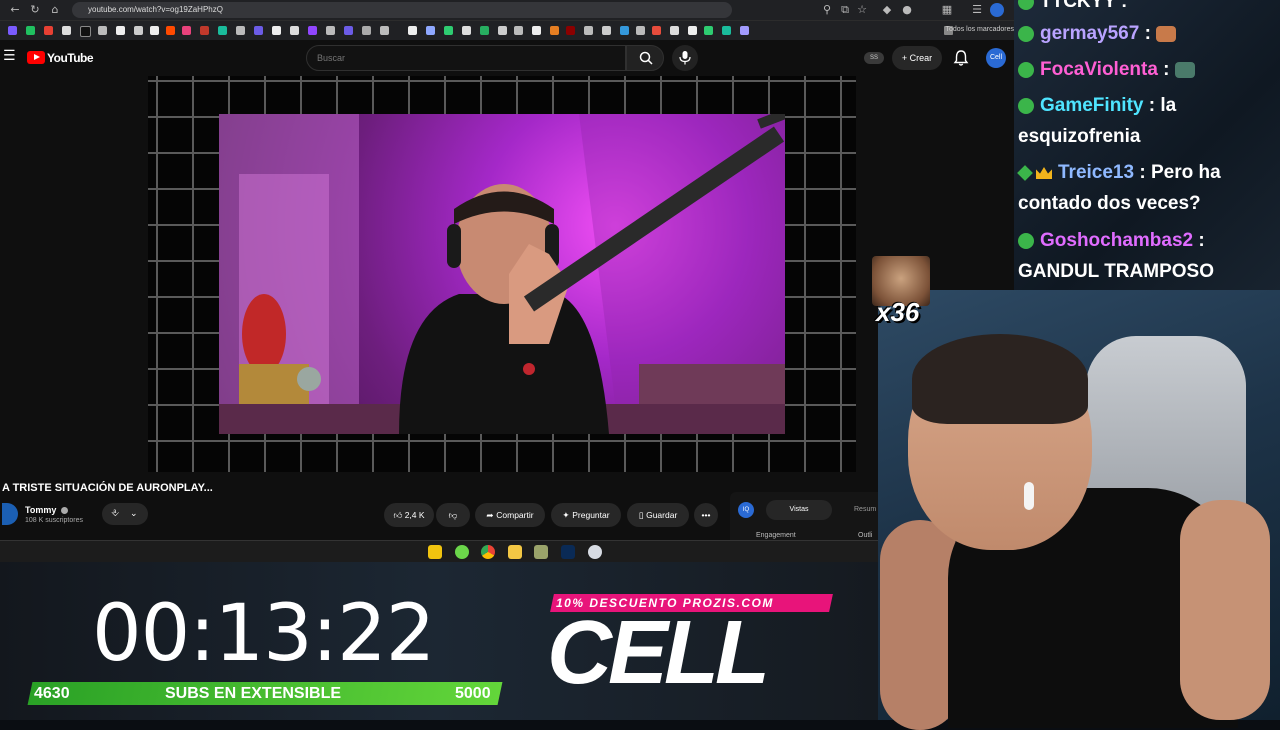 The image size is (1280, 730). What do you see at coordinates (85, 31) in the screenshot?
I see `tiktok-icon` at bounding box center [85, 31].